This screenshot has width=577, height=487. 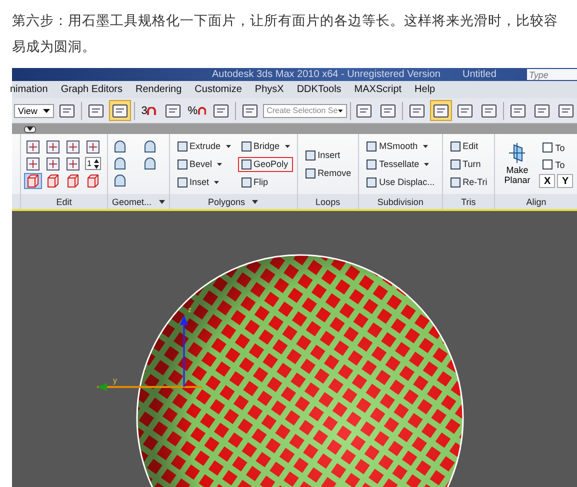 I want to click on spinner-field: 1, so click(x=93, y=163).